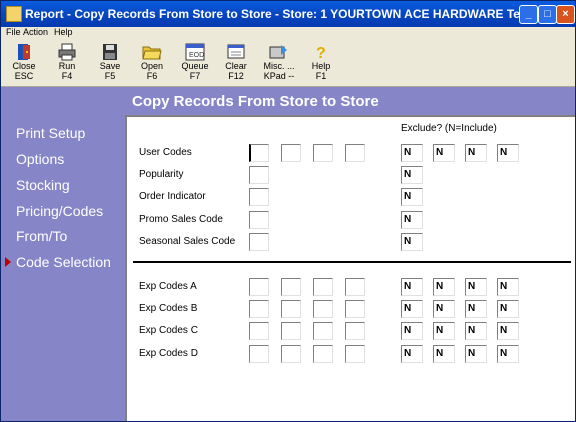  What do you see at coordinates (168, 286) in the screenshot?
I see `exp-codes-a-label: Exp Codes A` at bounding box center [168, 286].